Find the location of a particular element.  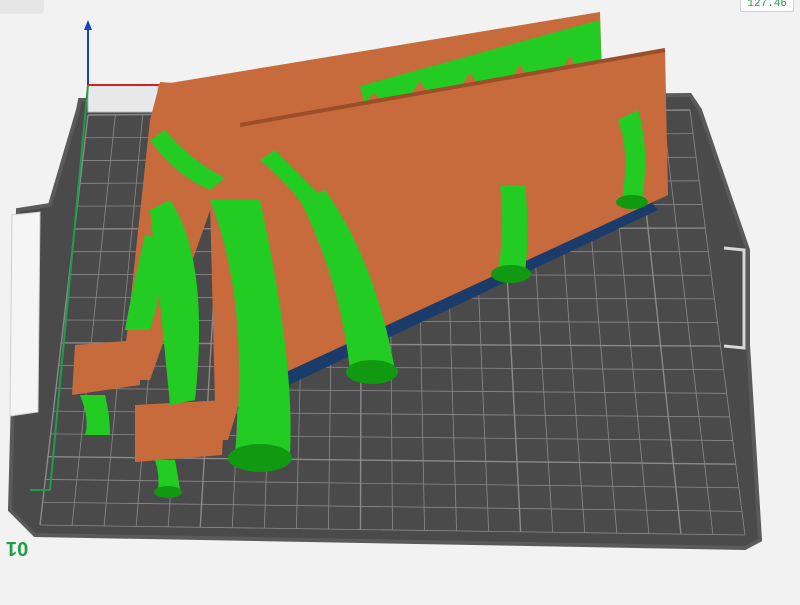

front-block is located at coordinates (180, 431).